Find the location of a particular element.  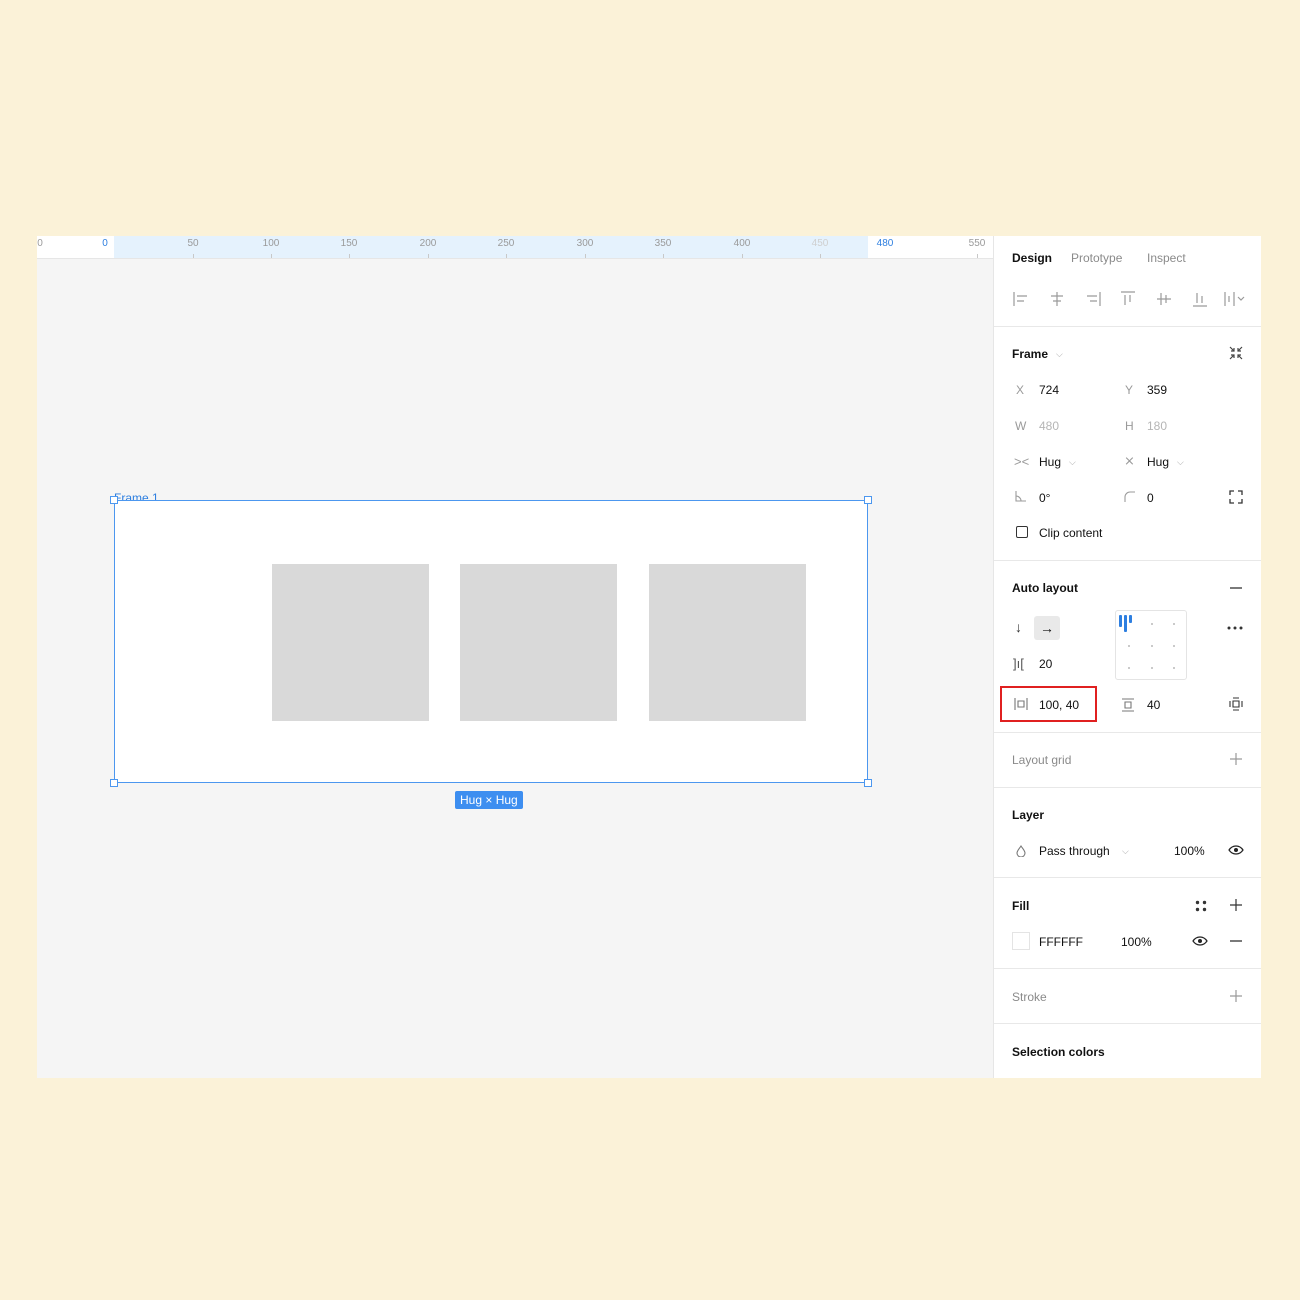

vertical-direction-icon: ↓ is located at coordinates (1018, 627).